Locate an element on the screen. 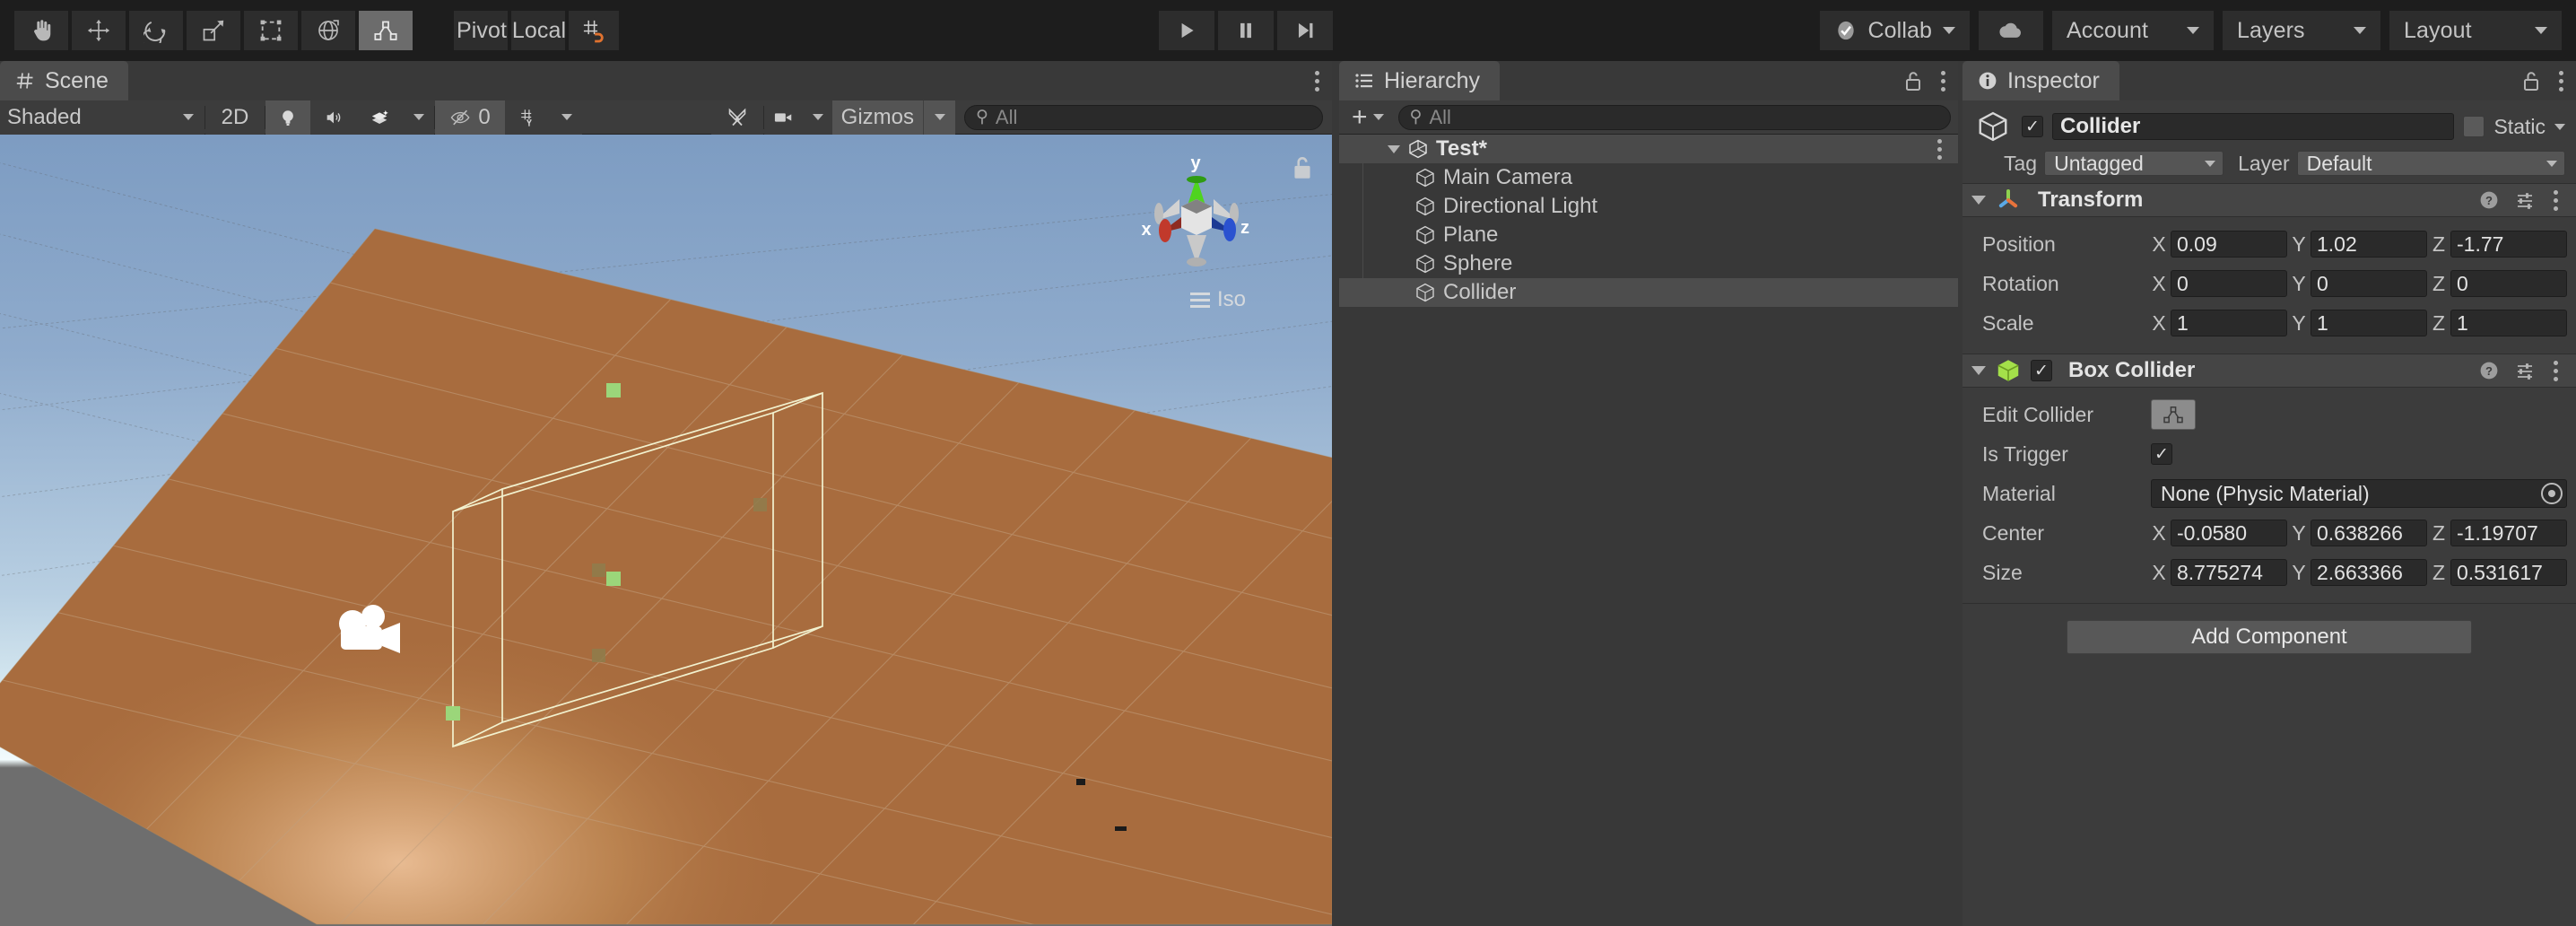  scale-x-field: 1 is located at coordinates (2229, 323).